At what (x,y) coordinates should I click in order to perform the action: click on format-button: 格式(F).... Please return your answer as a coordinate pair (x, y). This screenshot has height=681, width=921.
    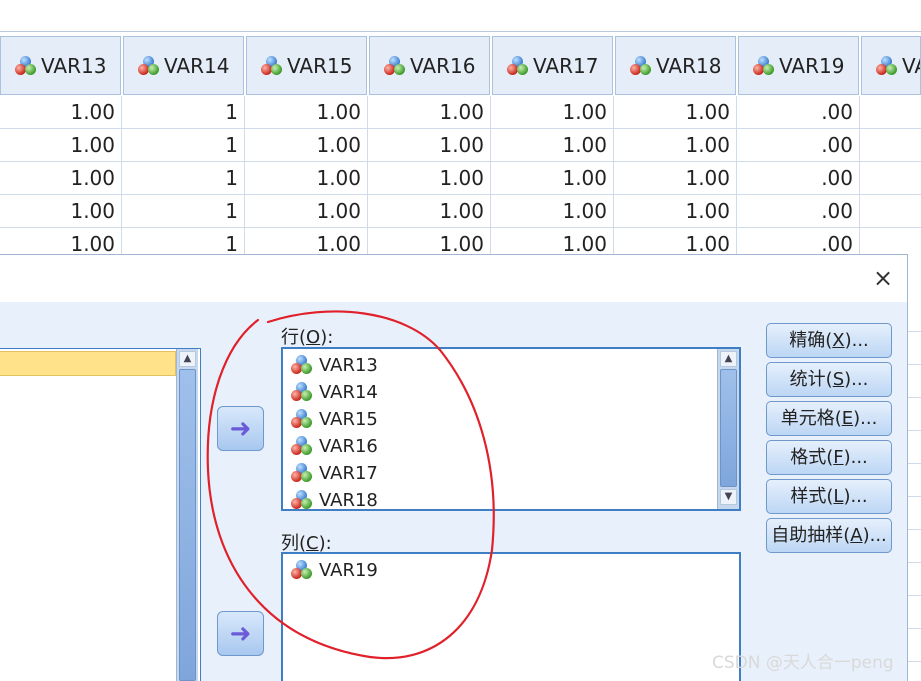
    Looking at the image, I should click on (829, 457).